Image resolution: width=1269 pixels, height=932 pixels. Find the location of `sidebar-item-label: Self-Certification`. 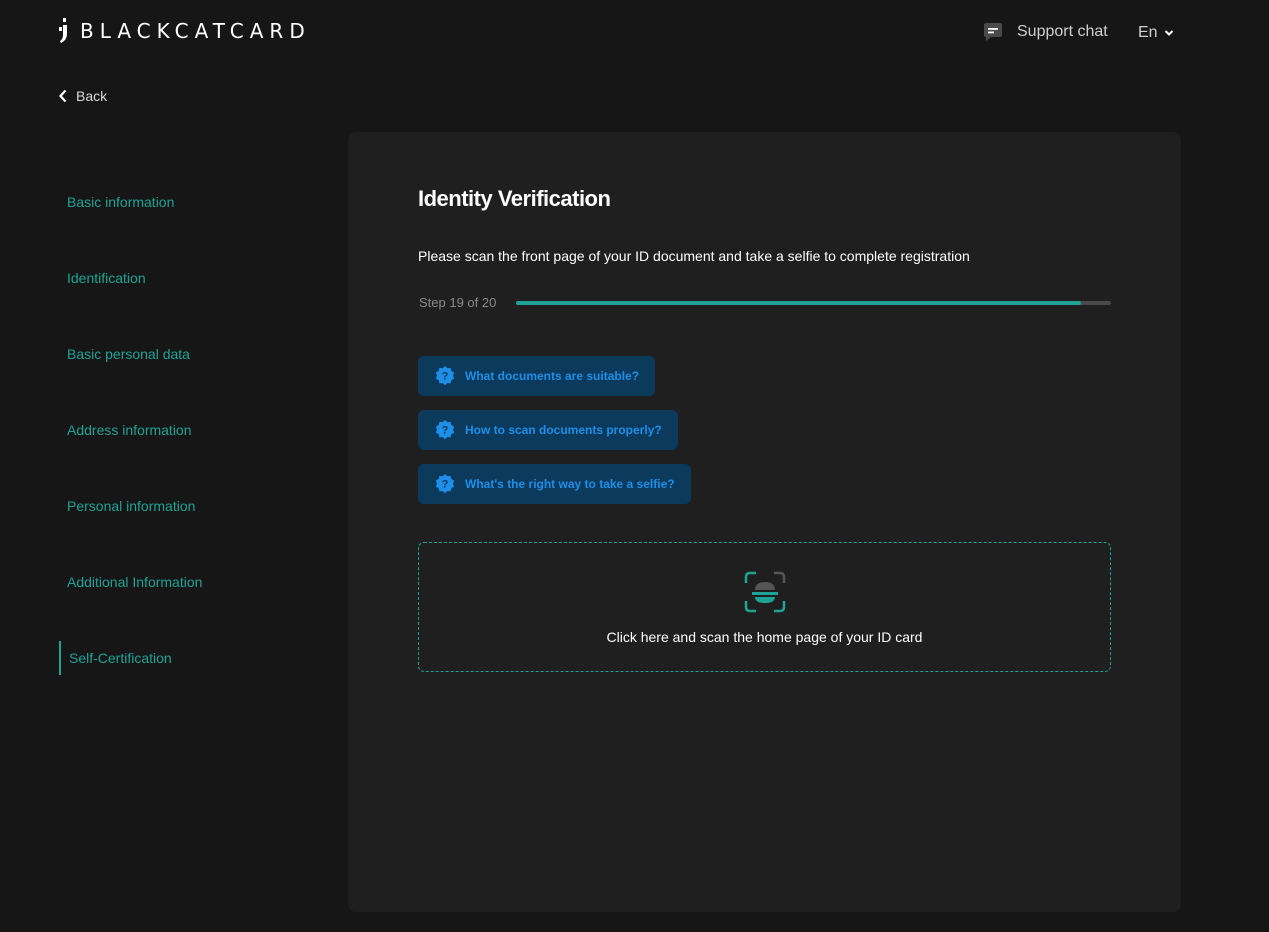

sidebar-item-label: Self-Certification is located at coordinates (120, 658).